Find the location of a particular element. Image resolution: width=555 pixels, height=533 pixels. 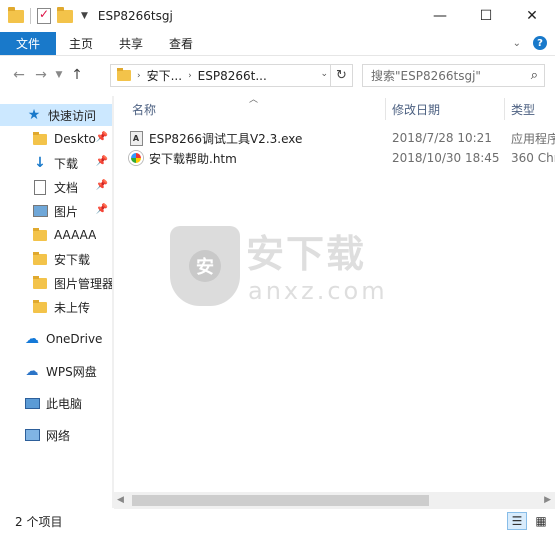

tab-home: 主页 is located at coordinates (81, 43).